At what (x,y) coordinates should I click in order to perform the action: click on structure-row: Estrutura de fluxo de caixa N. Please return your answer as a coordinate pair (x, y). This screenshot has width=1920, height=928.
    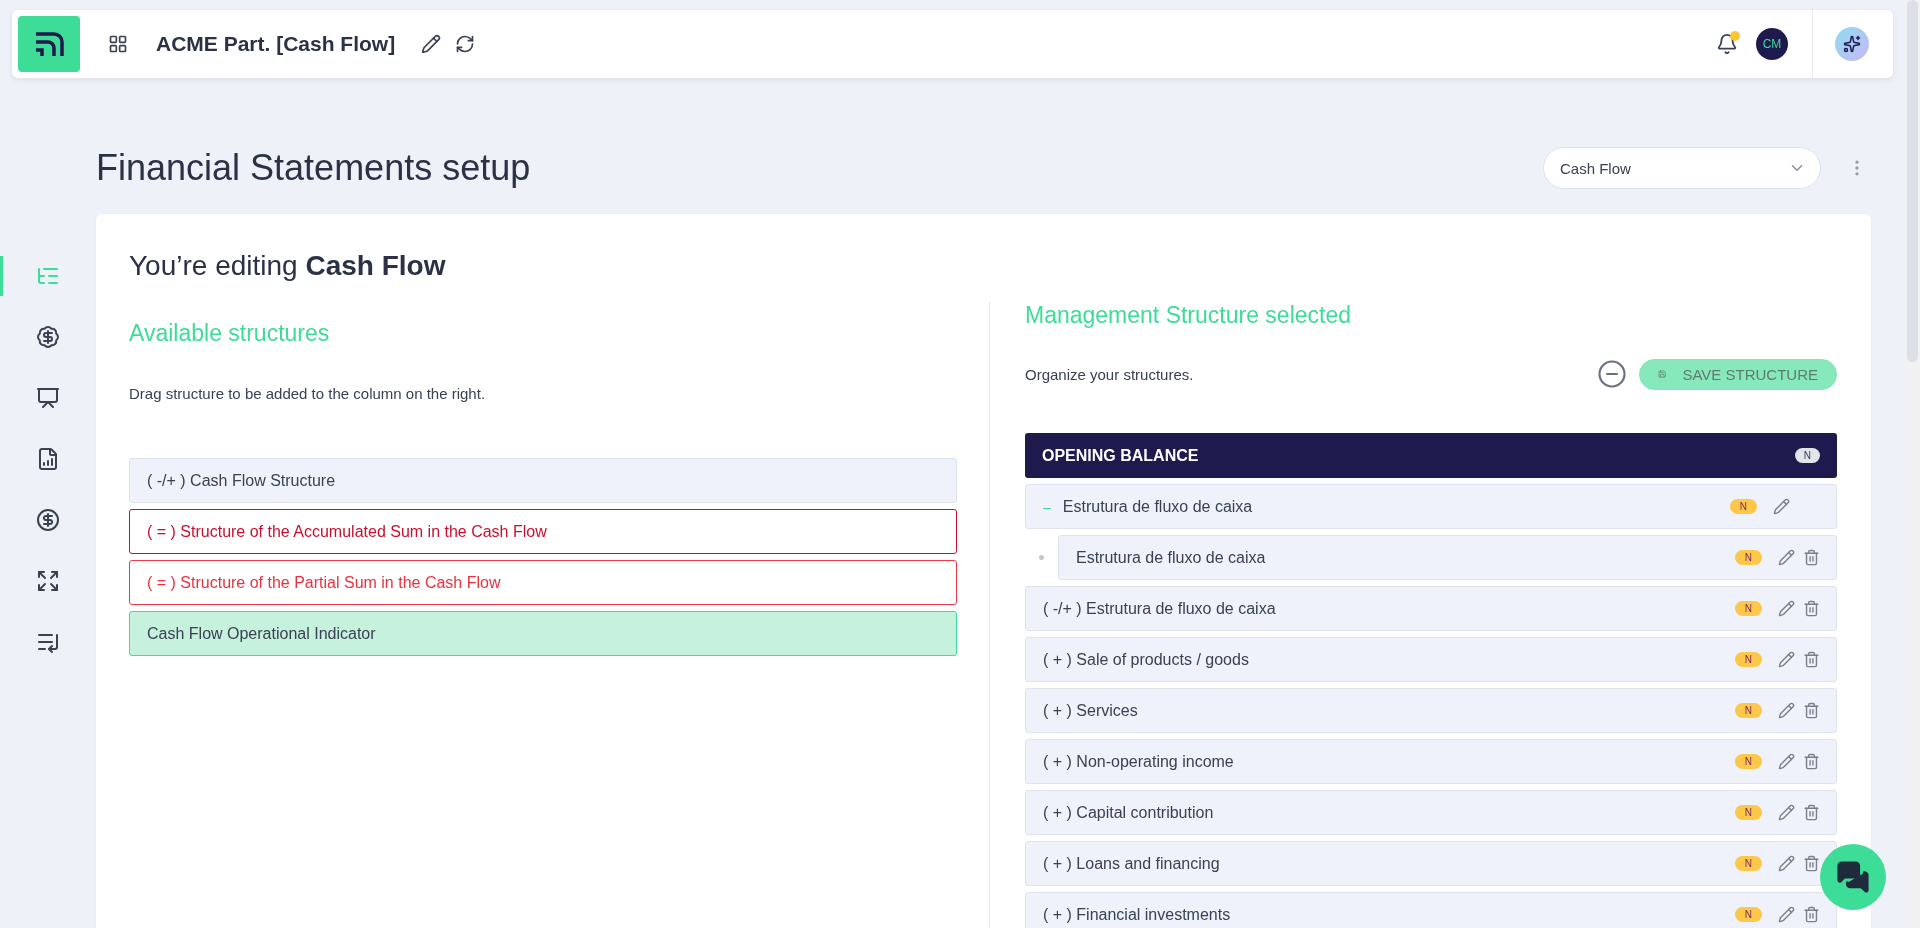
    Looking at the image, I should click on (1447, 557).